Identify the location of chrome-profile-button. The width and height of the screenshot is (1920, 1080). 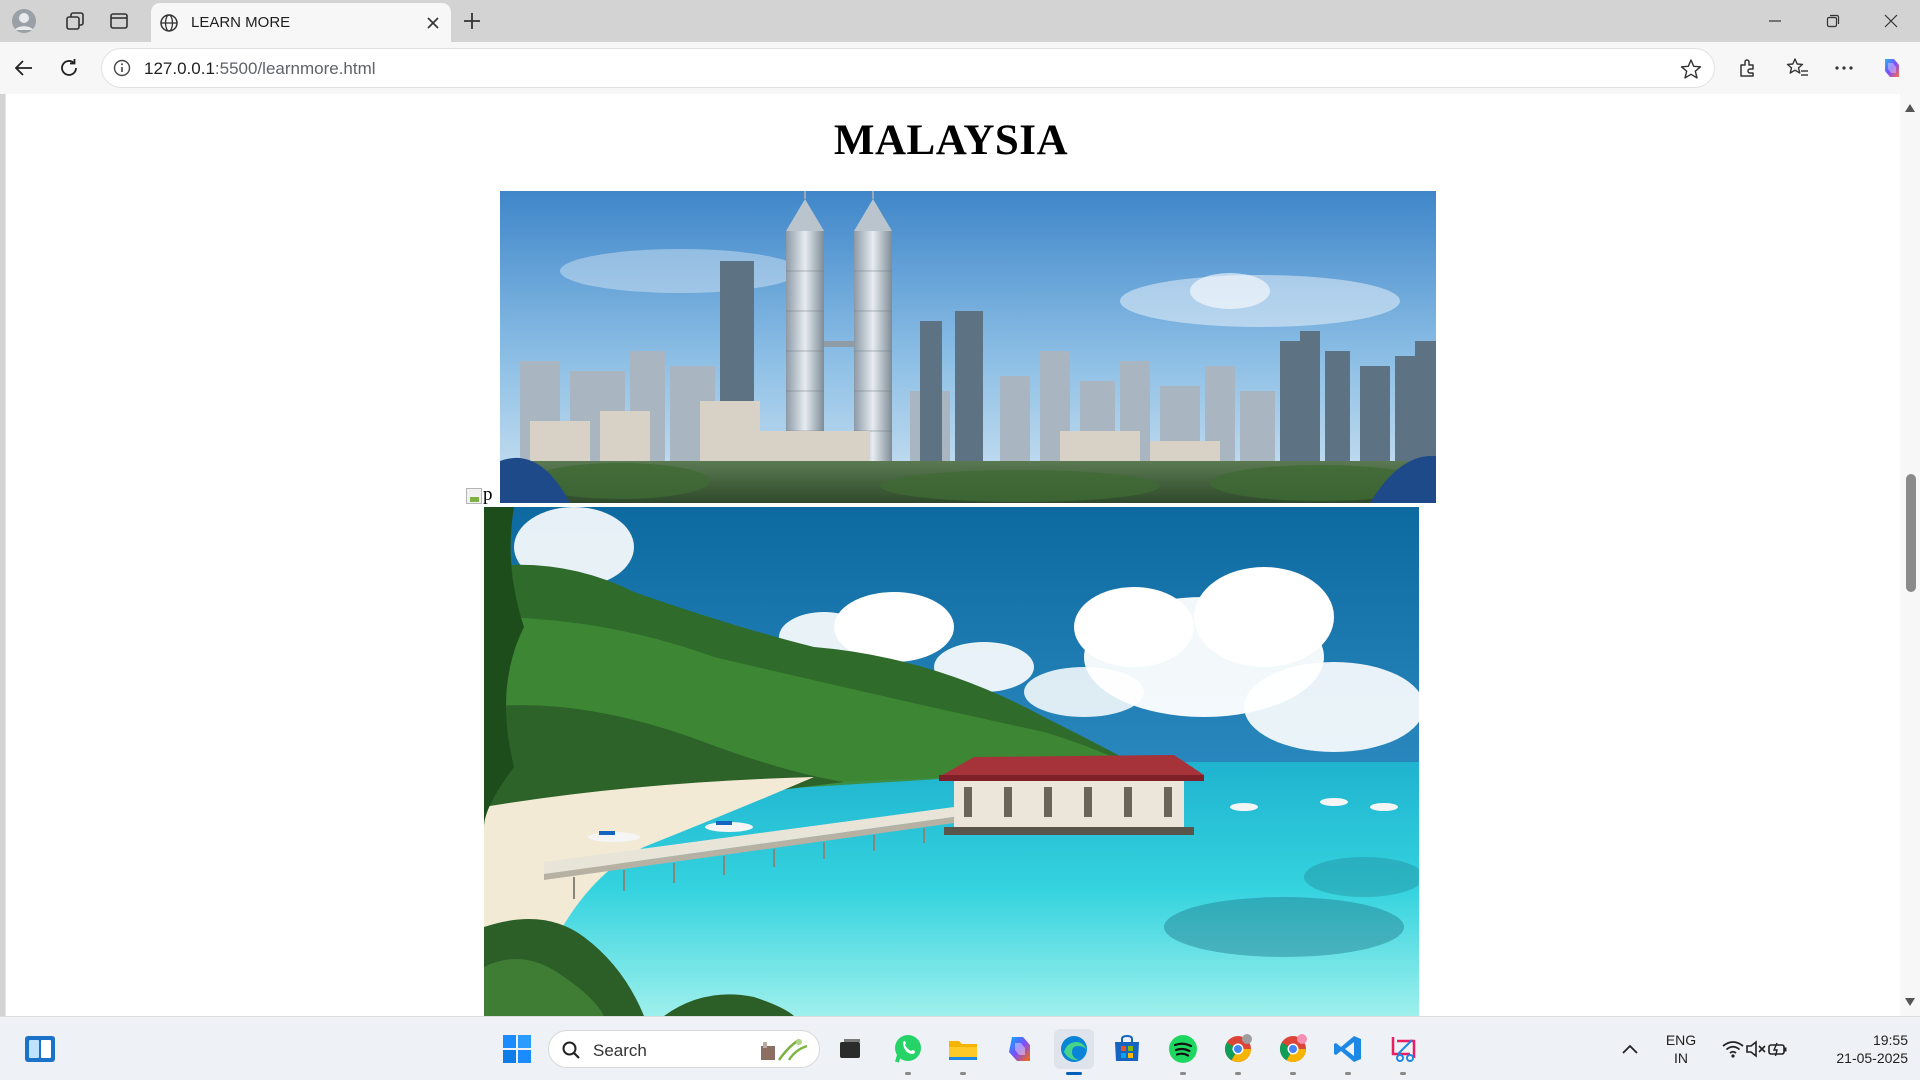
(1293, 1052).